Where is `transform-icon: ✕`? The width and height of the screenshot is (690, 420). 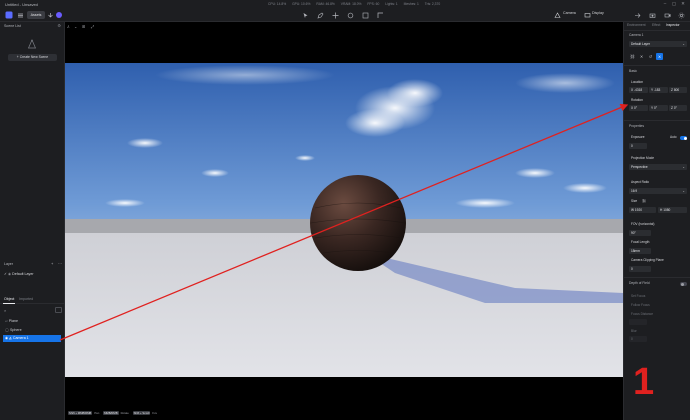
transform-icon: ✕ is located at coordinates (641, 56).